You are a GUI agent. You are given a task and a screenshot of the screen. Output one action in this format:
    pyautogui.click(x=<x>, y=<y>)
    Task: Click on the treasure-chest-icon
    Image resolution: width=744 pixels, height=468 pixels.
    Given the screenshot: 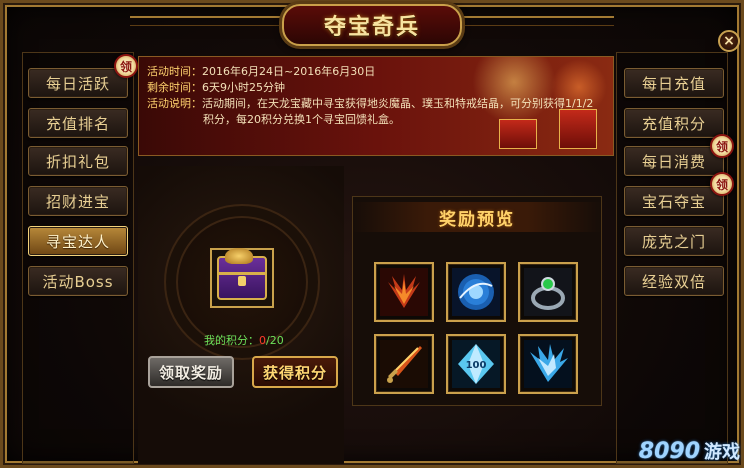 What is the action you would take?
    pyautogui.click(x=242, y=274)
    